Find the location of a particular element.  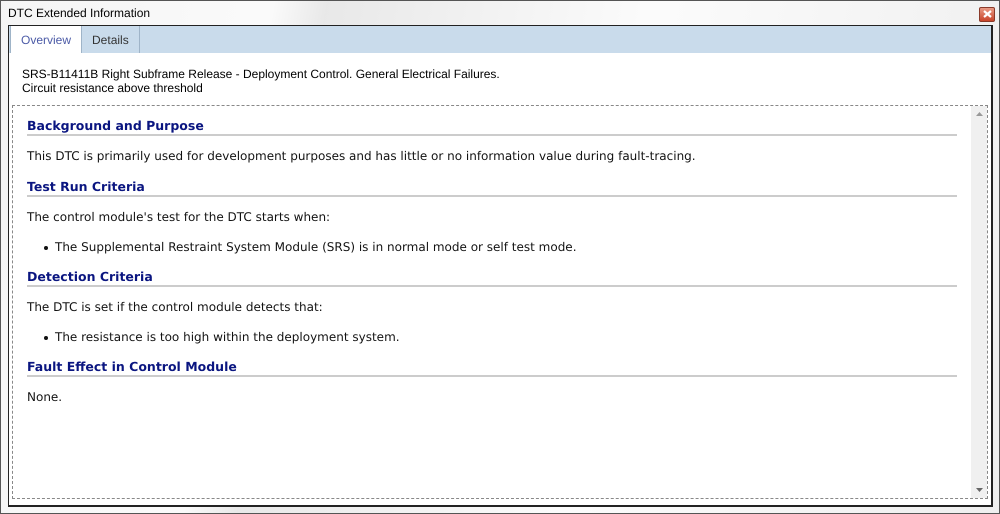

dtc-description: SRS-B11411B Right Subframe Release - Deployment Control. General Electrical Failures. is located at coordinates (261, 74).